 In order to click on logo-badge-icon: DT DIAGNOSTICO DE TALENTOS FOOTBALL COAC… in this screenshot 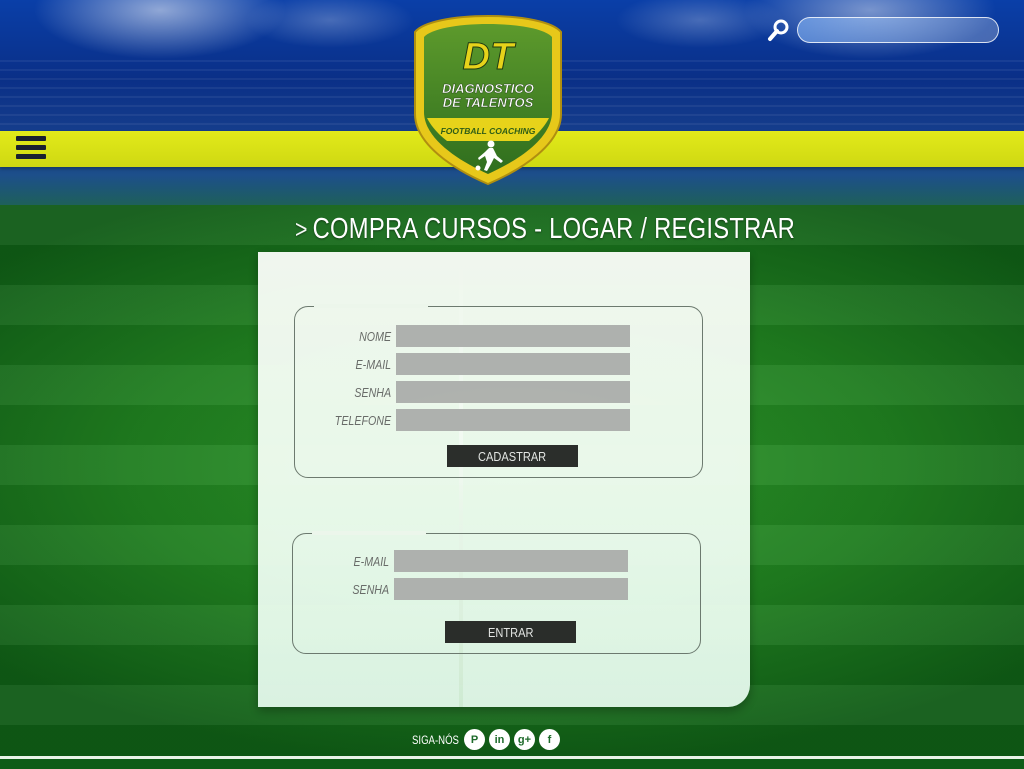, I will do `click(488, 100)`.